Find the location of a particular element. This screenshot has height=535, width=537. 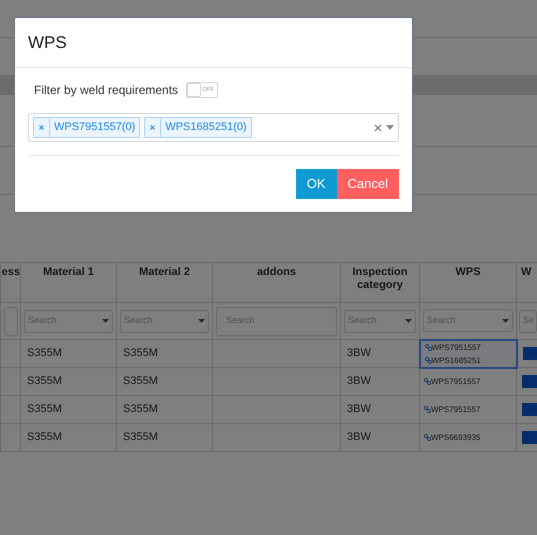

column-header: addons is located at coordinates (276, 272).